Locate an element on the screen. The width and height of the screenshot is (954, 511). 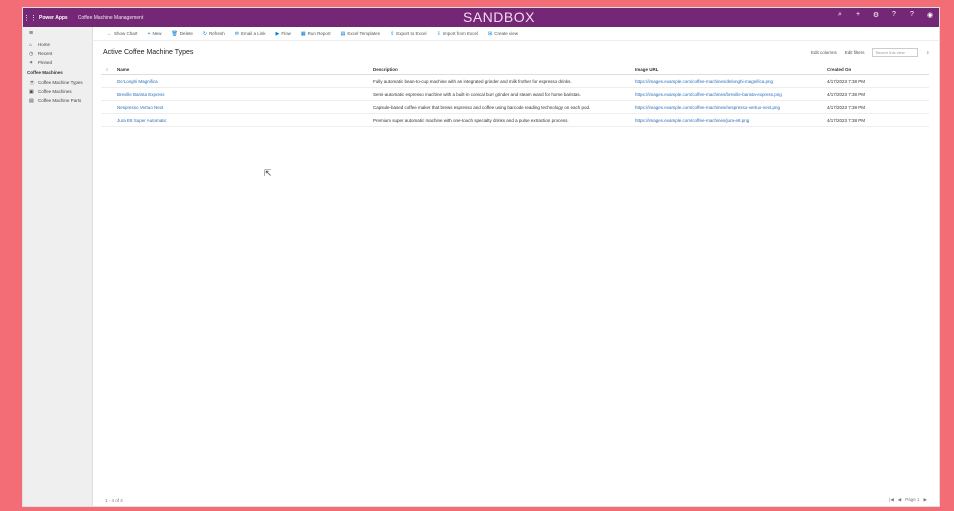
export-icon: ⇪ is located at coordinates (392, 33).